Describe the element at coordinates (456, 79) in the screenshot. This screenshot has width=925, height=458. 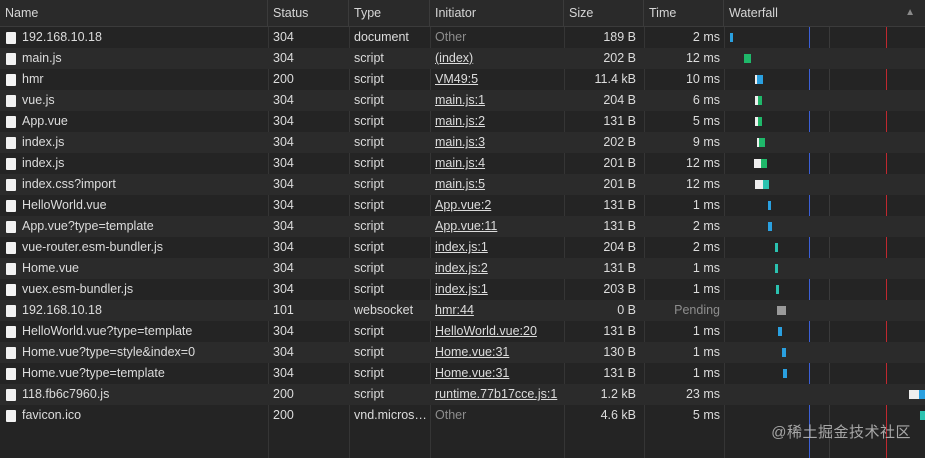
I see `initiator-link: VM49:5` at that location.